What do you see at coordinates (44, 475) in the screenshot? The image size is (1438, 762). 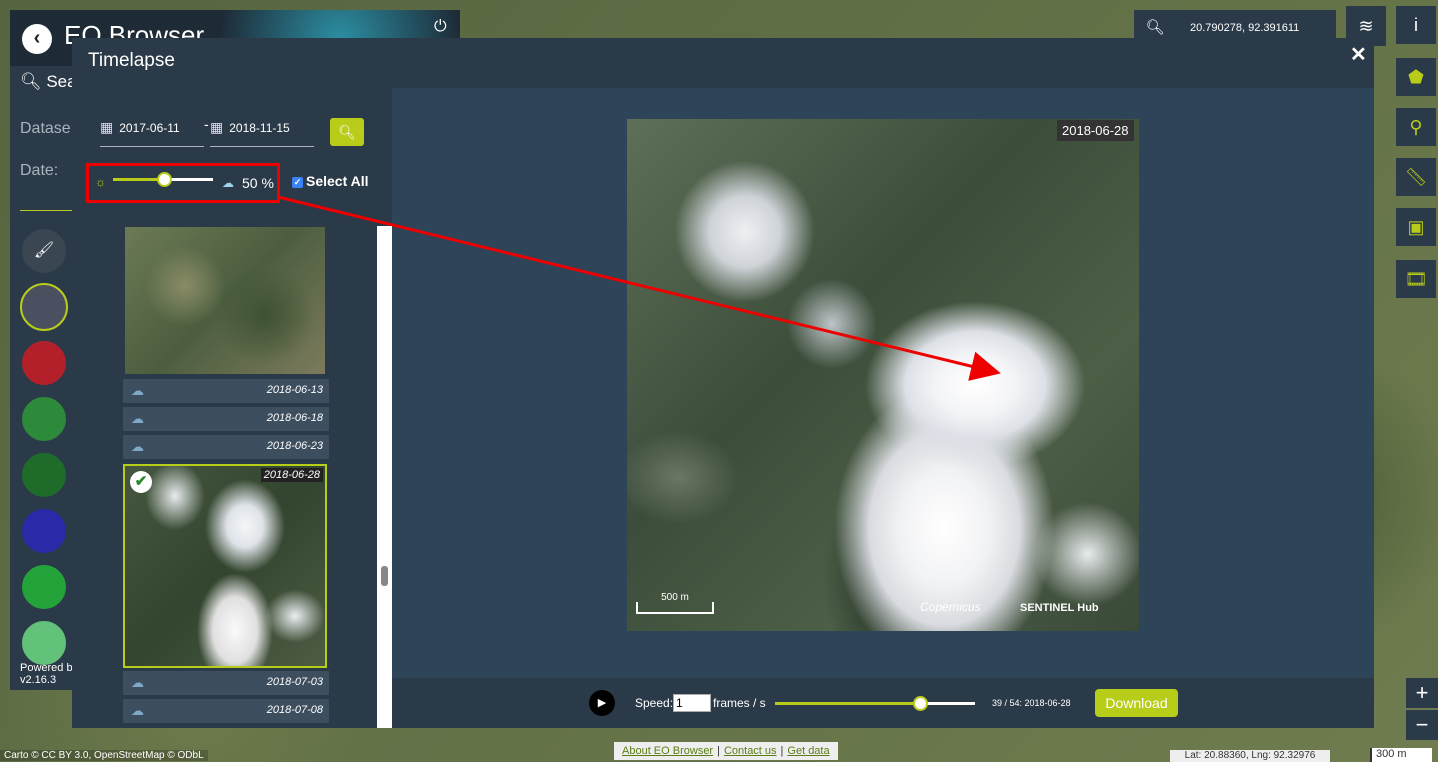 I see `layer-thumb-agriculture` at bounding box center [44, 475].